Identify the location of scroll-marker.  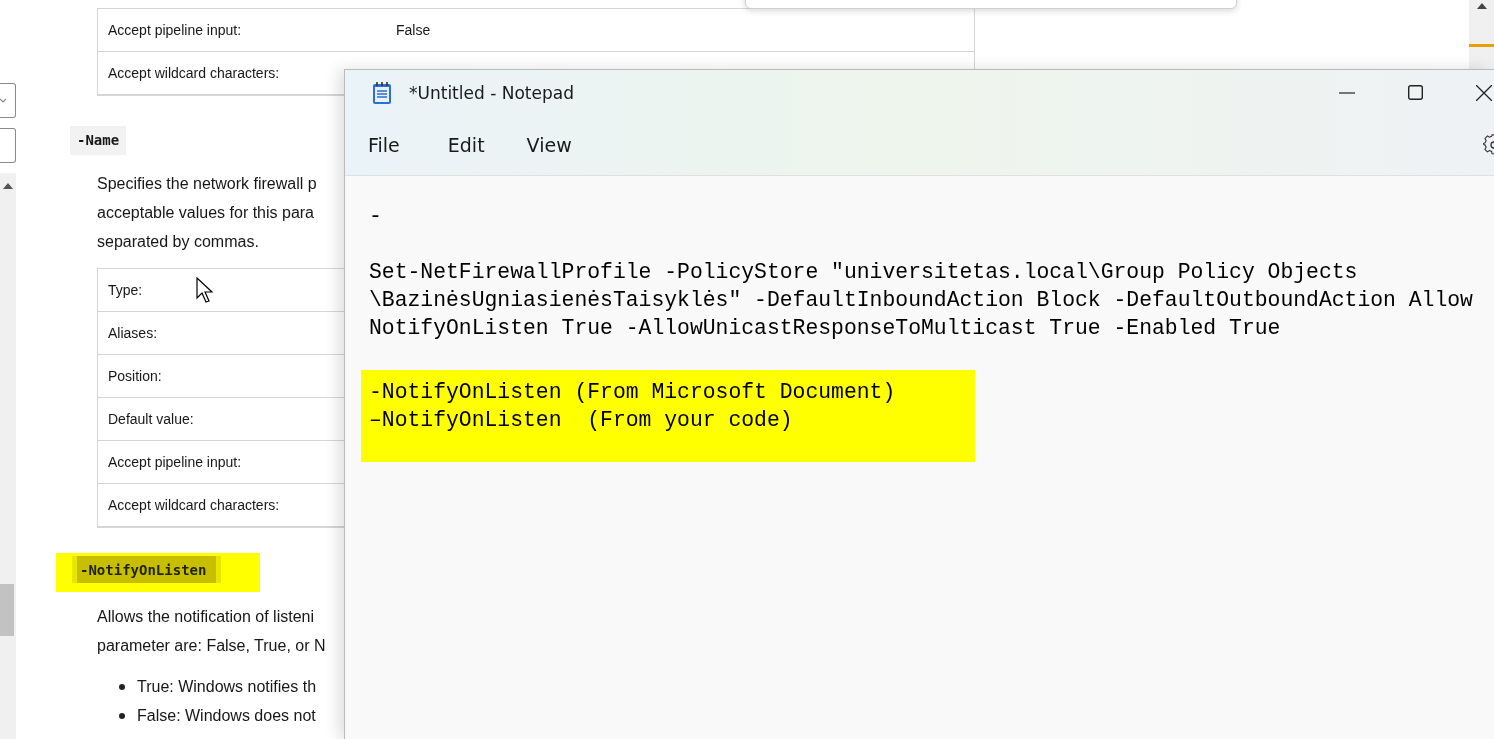
(1481, 45).